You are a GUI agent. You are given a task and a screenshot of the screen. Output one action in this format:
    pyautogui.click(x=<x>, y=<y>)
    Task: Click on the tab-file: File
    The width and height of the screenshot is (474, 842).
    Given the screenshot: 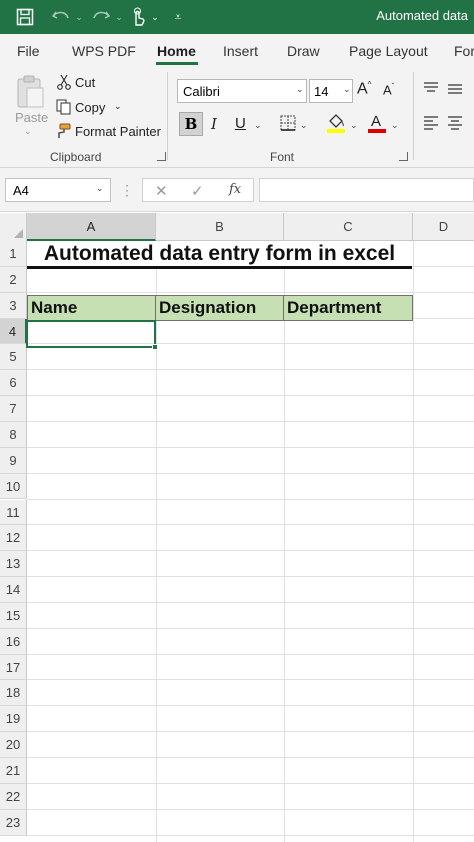 What is the action you would take?
    pyautogui.click(x=28, y=51)
    